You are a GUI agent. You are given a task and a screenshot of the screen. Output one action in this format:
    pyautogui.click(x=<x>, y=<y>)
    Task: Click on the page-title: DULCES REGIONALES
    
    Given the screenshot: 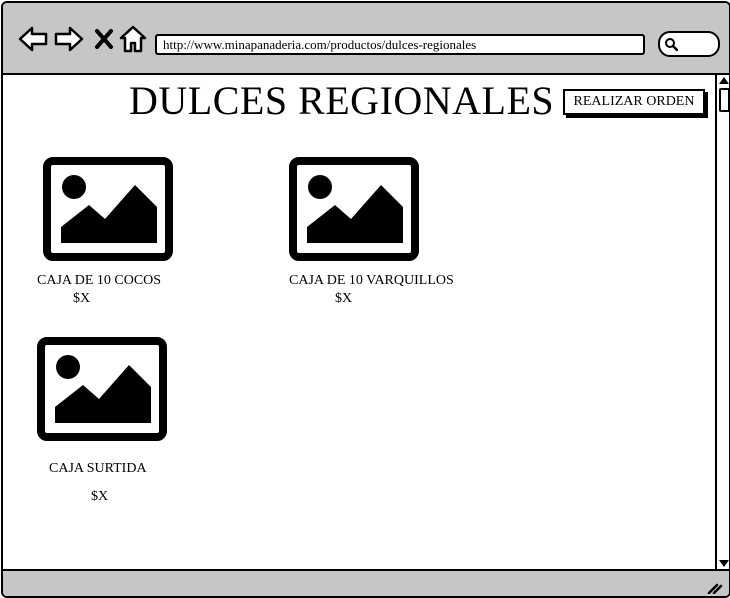 What is the action you would take?
    pyautogui.click(x=342, y=100)
    